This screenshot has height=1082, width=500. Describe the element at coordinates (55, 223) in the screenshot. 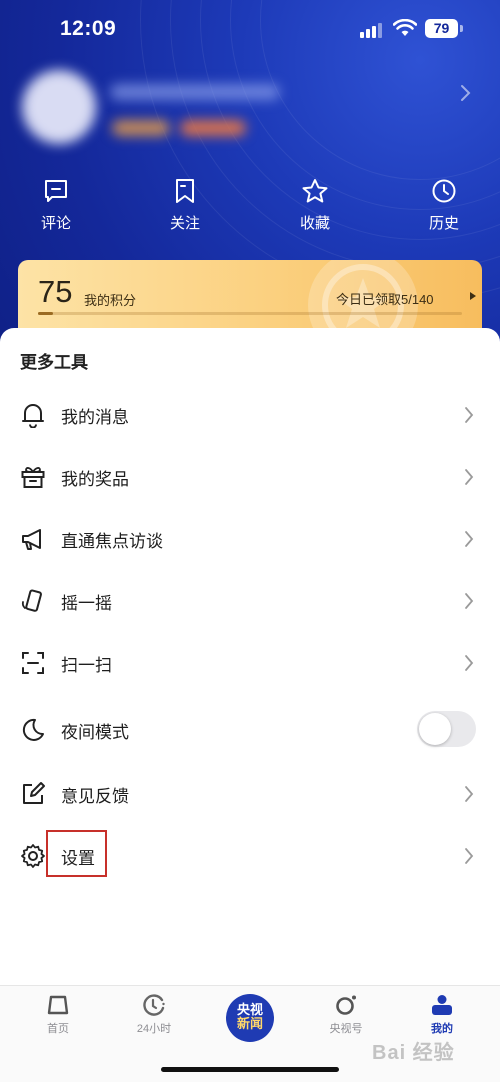

I see `quick-action-label: 评论` at that location.